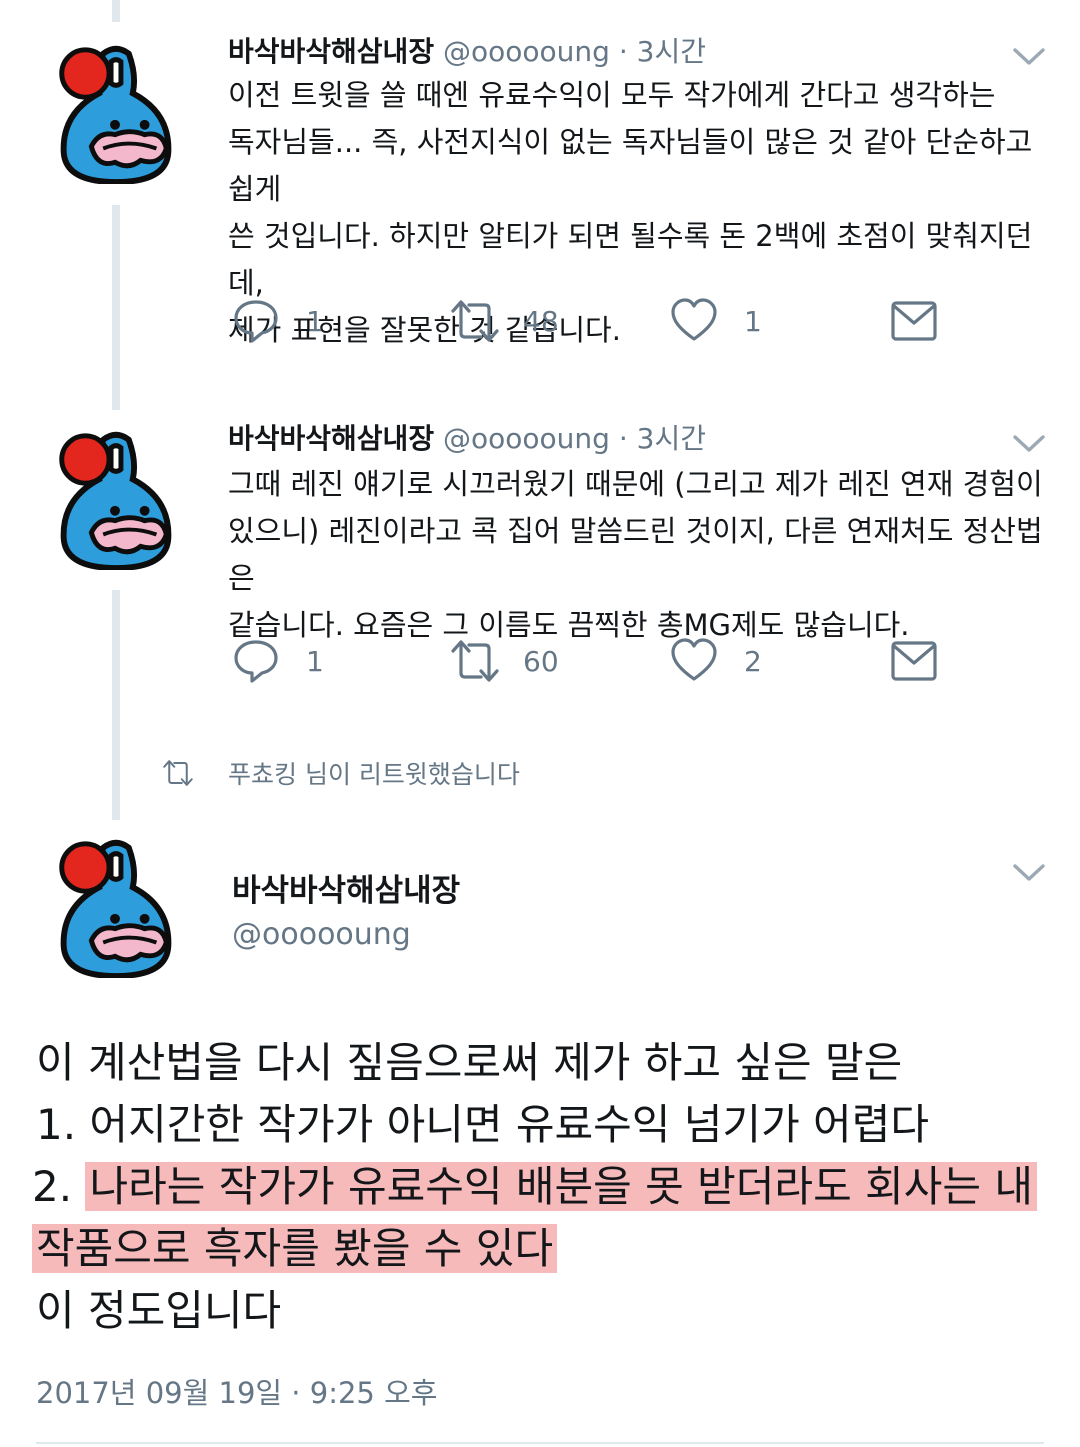 Image resolution: width=1080 pixels, height=1447 pixels. I want to click on tweet-text-line: 쓴 것입니다. 하지만 알티가 되면 될수록 돈 2백에 초점이 맞춰지던데,, so click(630, 259).